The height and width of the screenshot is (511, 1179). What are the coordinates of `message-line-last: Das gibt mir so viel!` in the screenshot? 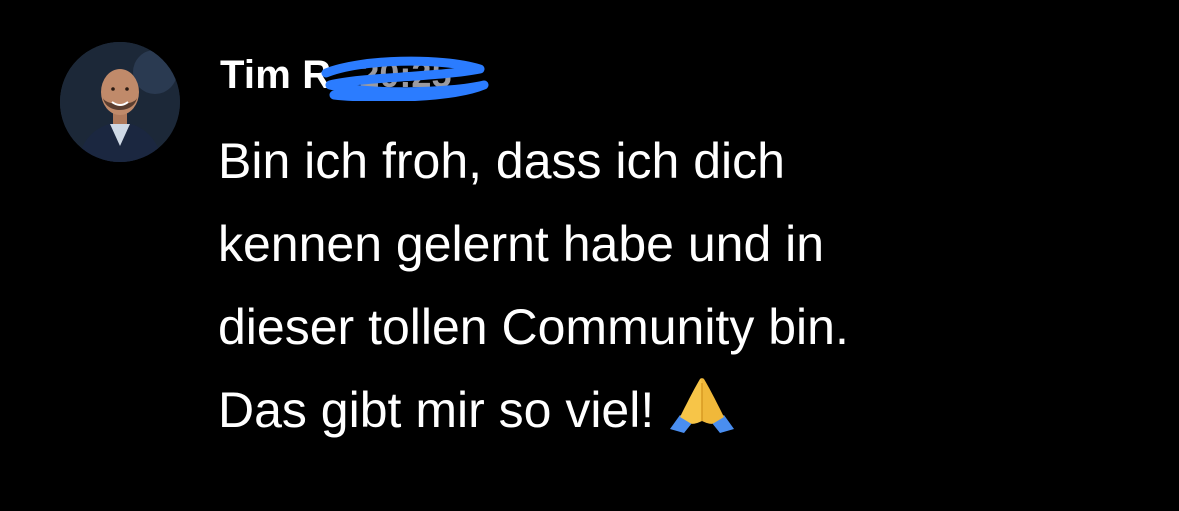 It's located at (668, 410).